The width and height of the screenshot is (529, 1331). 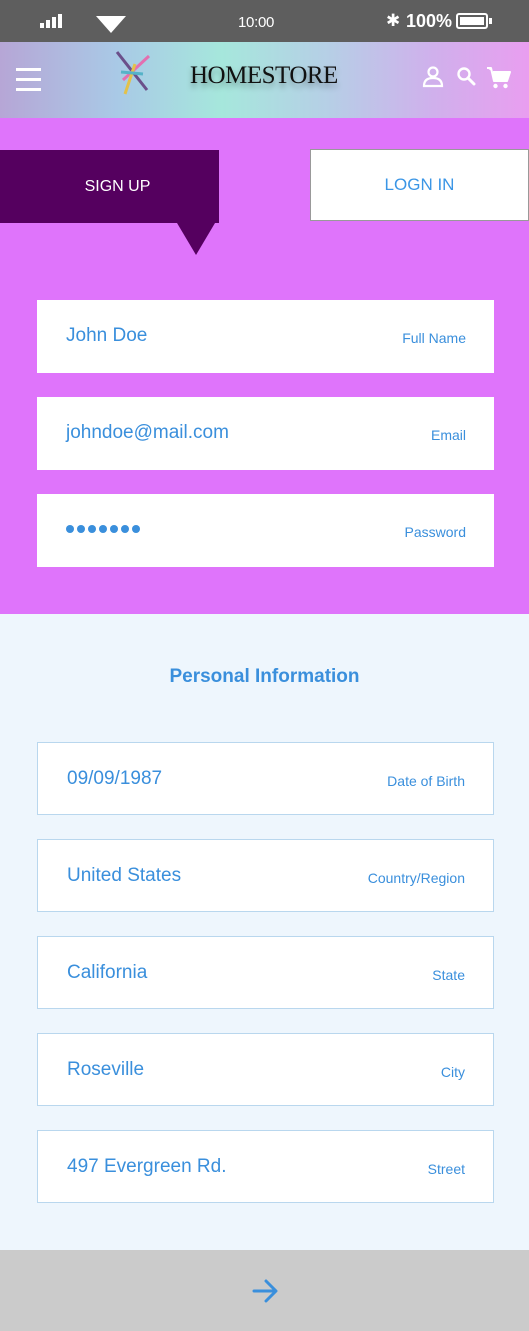 What do you see at coordinates (265, 433) in the screenshot?
I see `email-field: johndoe@mail.com Email` at bounding box center [265, 433].